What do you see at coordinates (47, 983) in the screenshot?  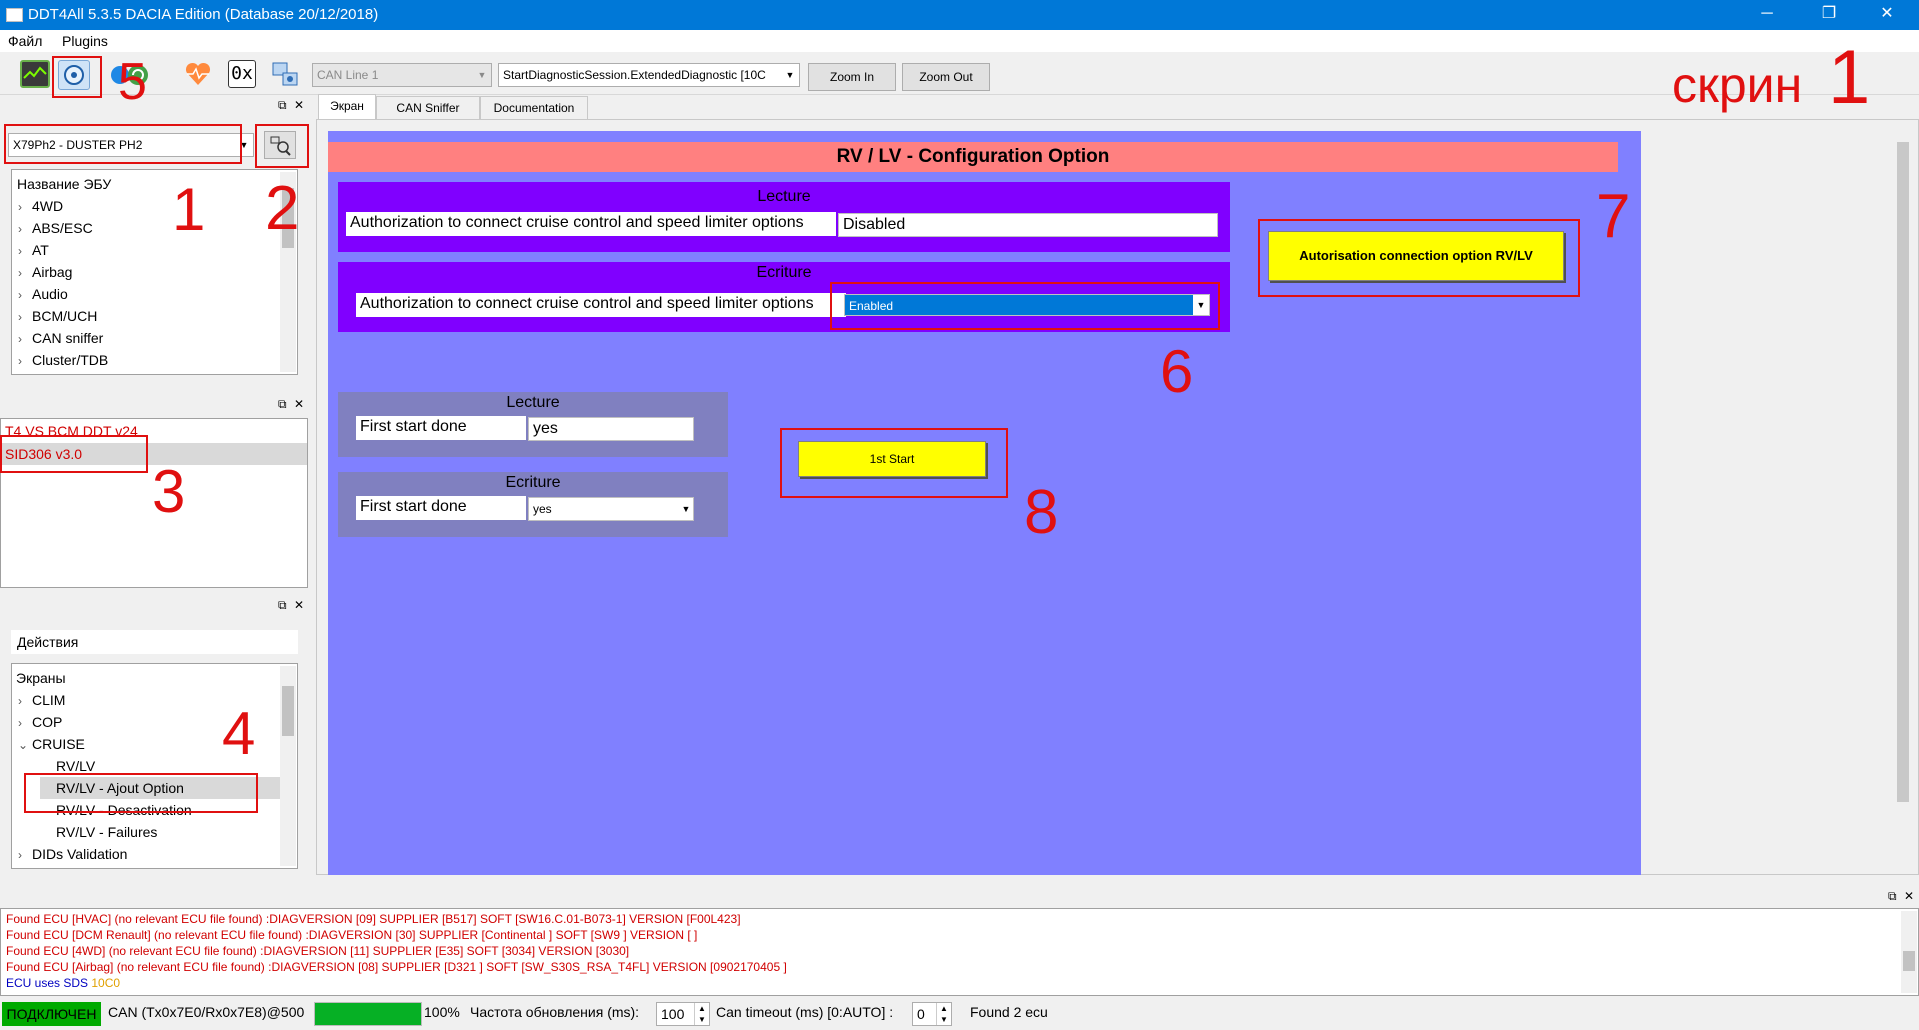 I see `log-sds-text: ECU uses SDS` at bounding box center [47, 983].